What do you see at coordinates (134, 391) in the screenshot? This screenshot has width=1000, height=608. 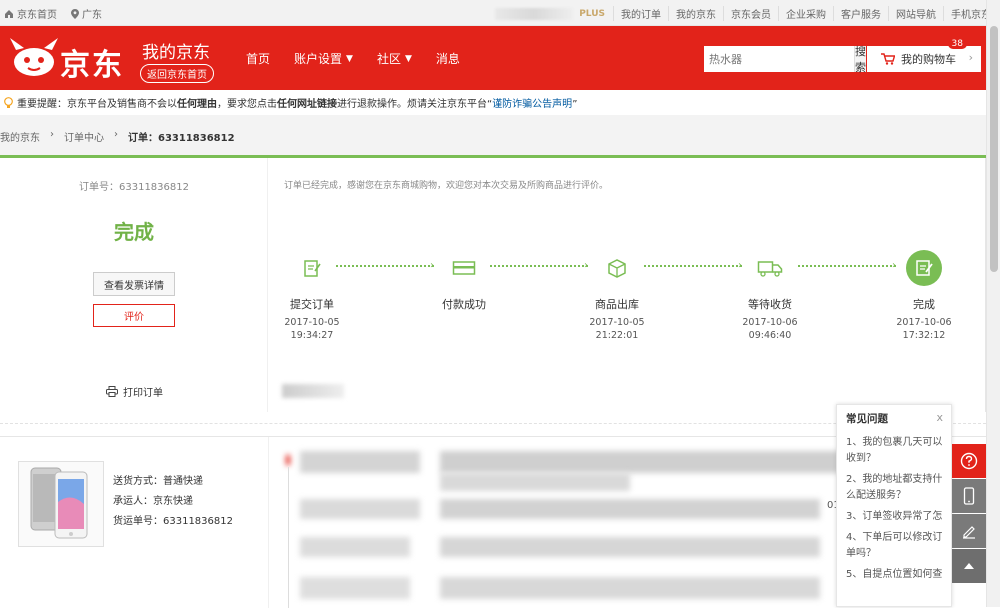 I see `print-order-link: 打印订单` at bounding box center [134, 391].